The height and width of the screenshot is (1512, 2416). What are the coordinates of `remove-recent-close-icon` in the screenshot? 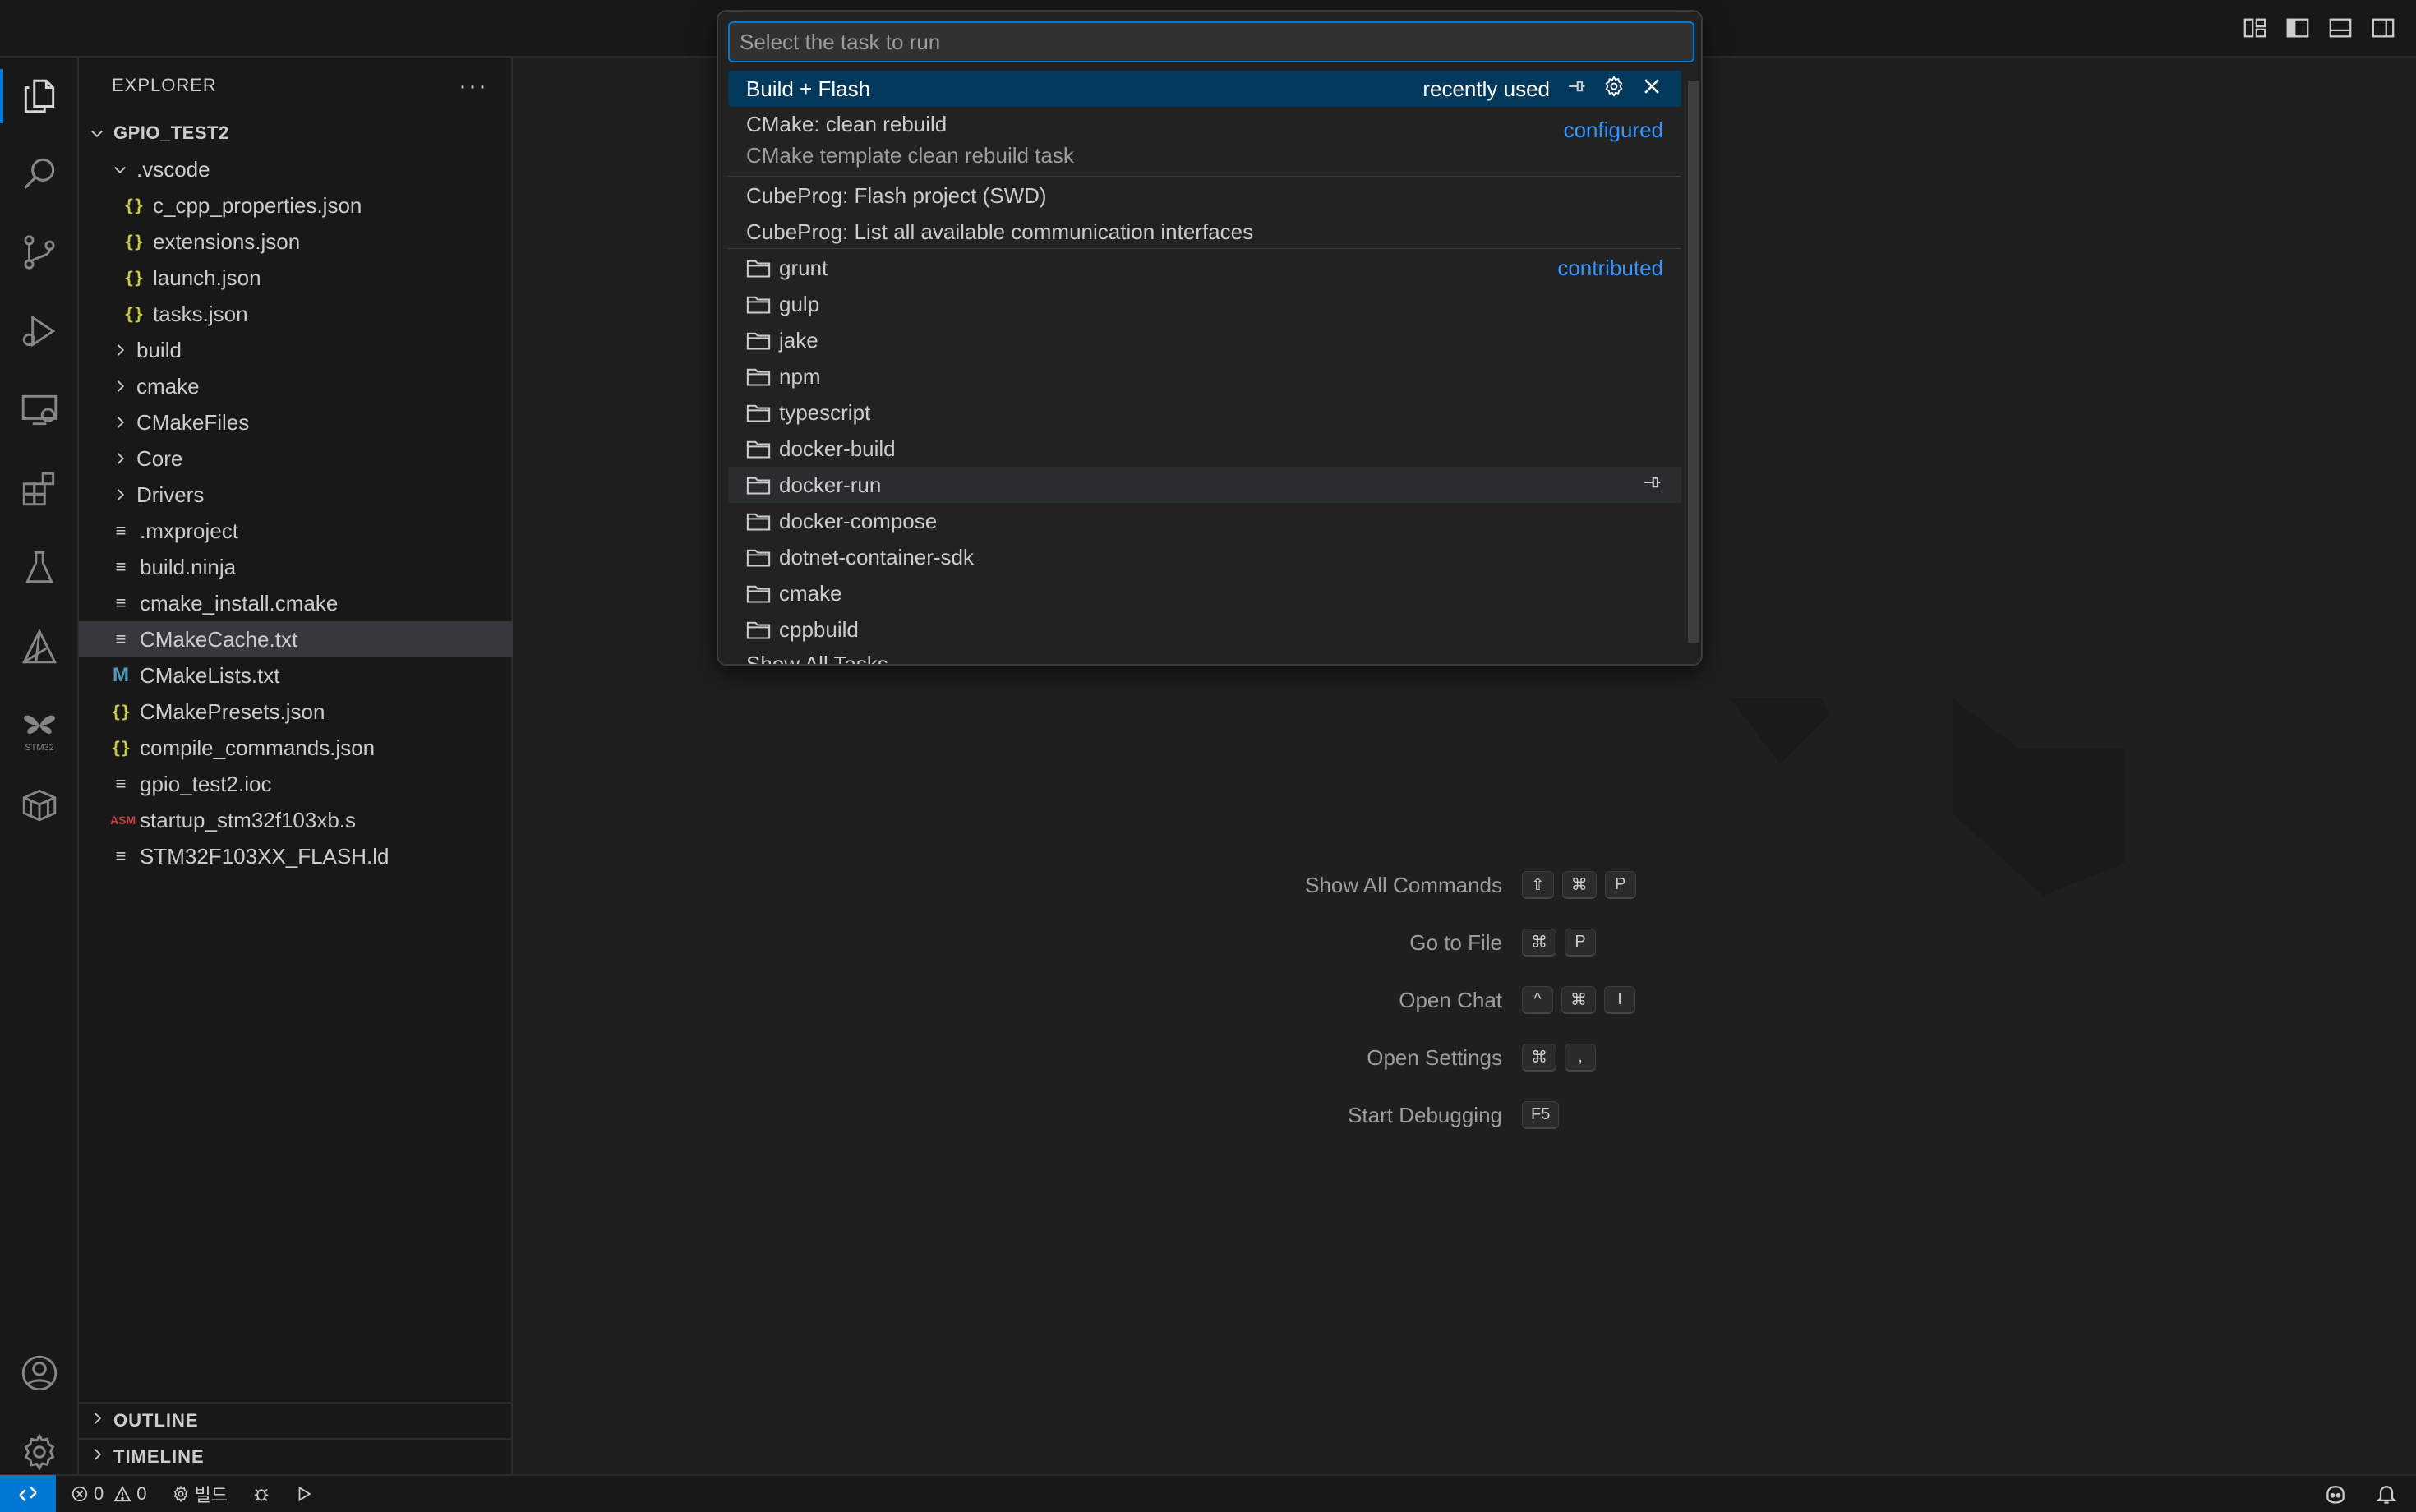 It's located at (1652, 90).